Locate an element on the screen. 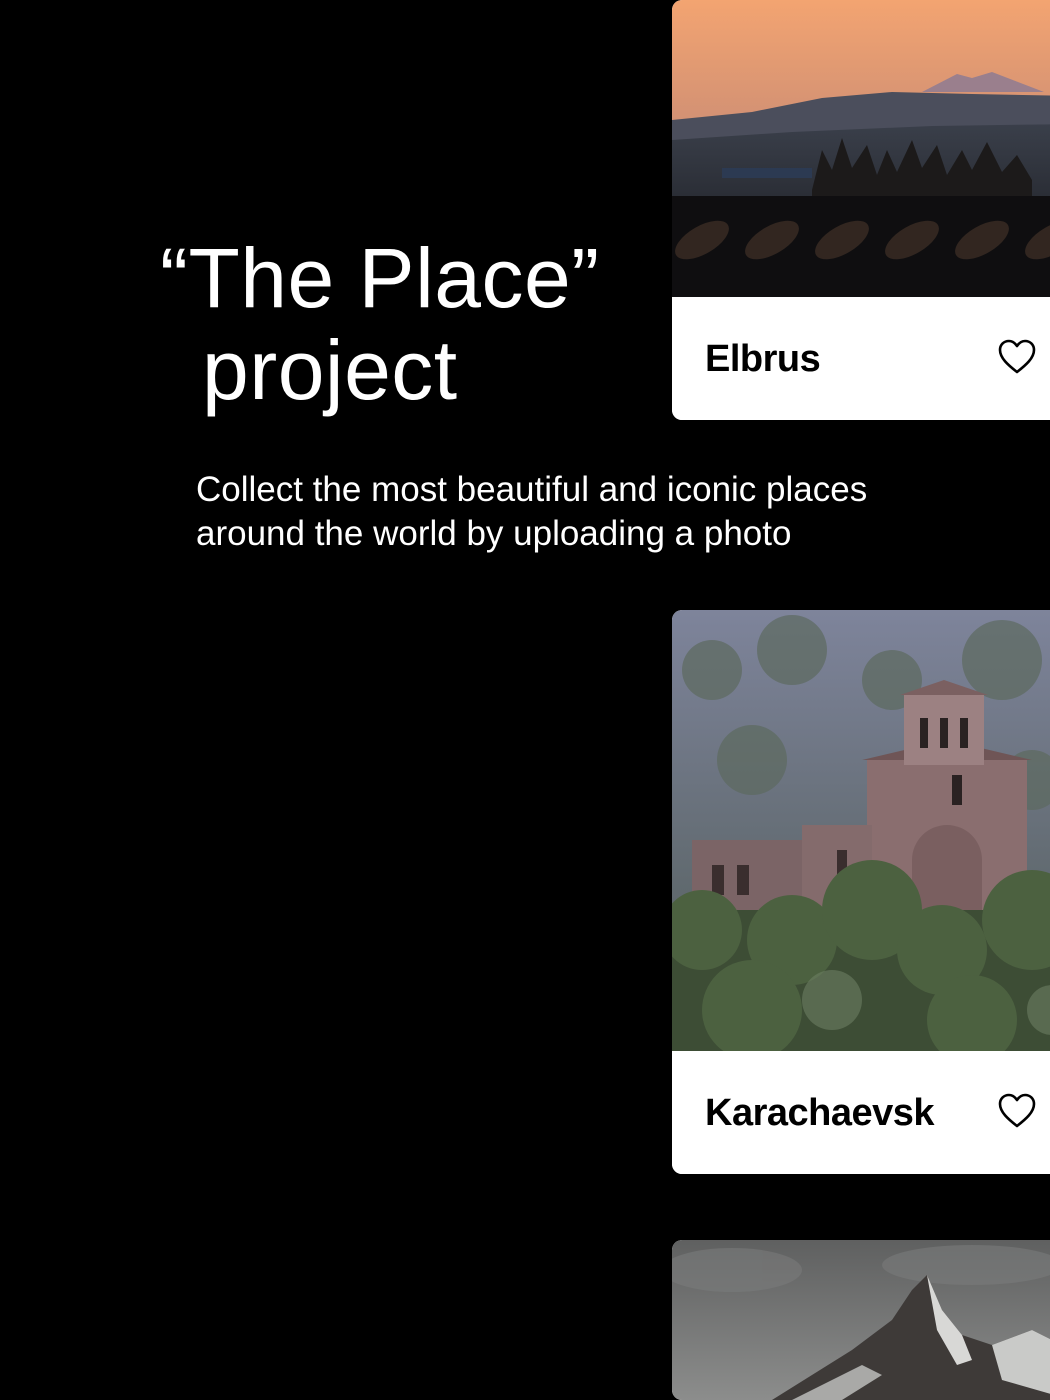  place-card-karachaevsk: Karachaevsk is located at coordinates (861, 892).